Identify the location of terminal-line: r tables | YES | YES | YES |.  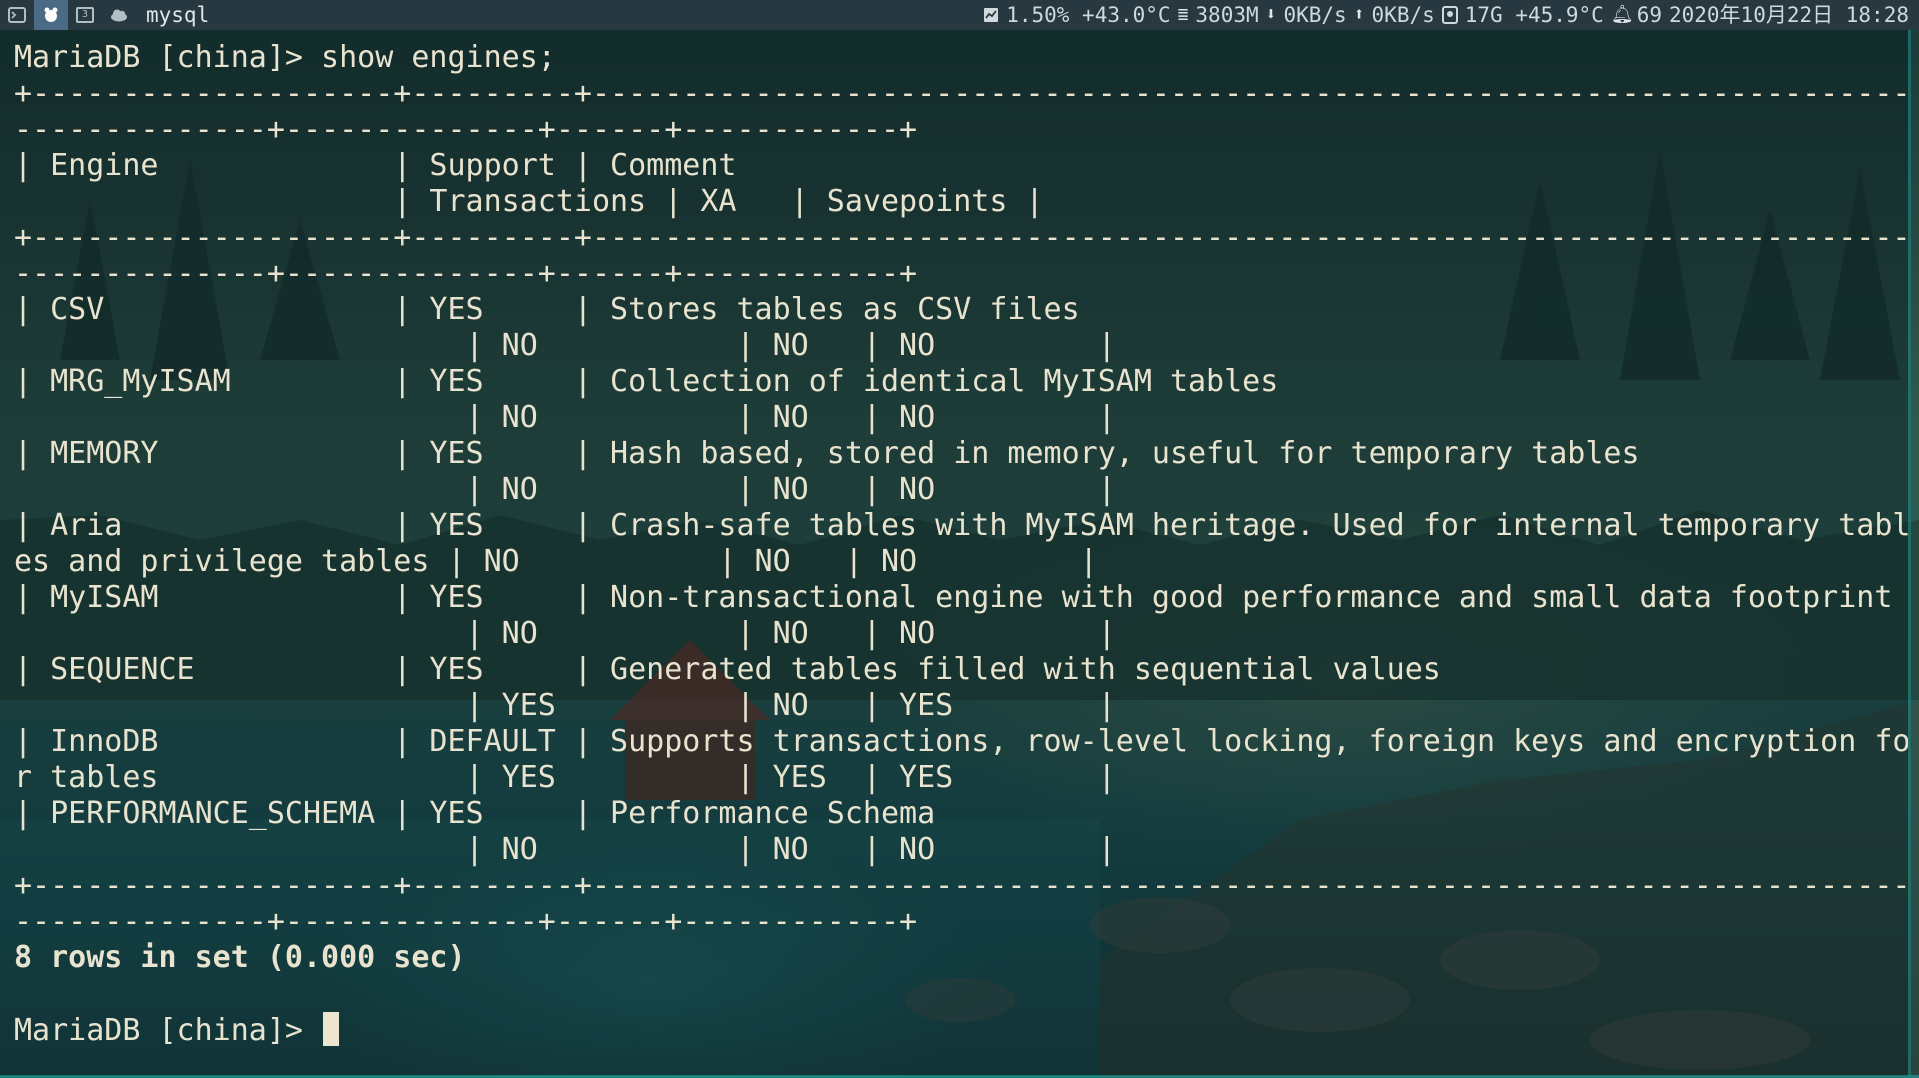
(565, 777).